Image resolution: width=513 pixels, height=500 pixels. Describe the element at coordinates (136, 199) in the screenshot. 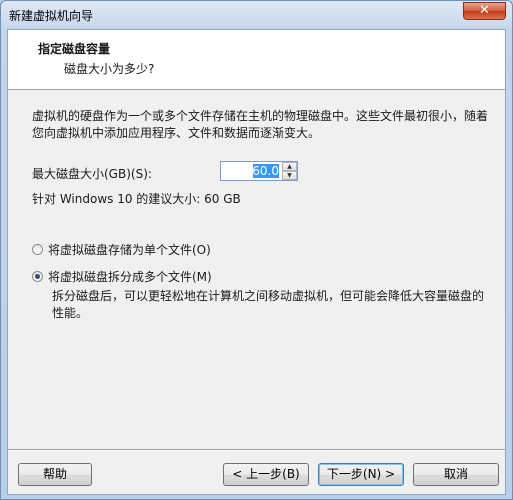

I see `recommended-size-text: 针对 Windows 10 的建议大小: 60 GB` at that location.